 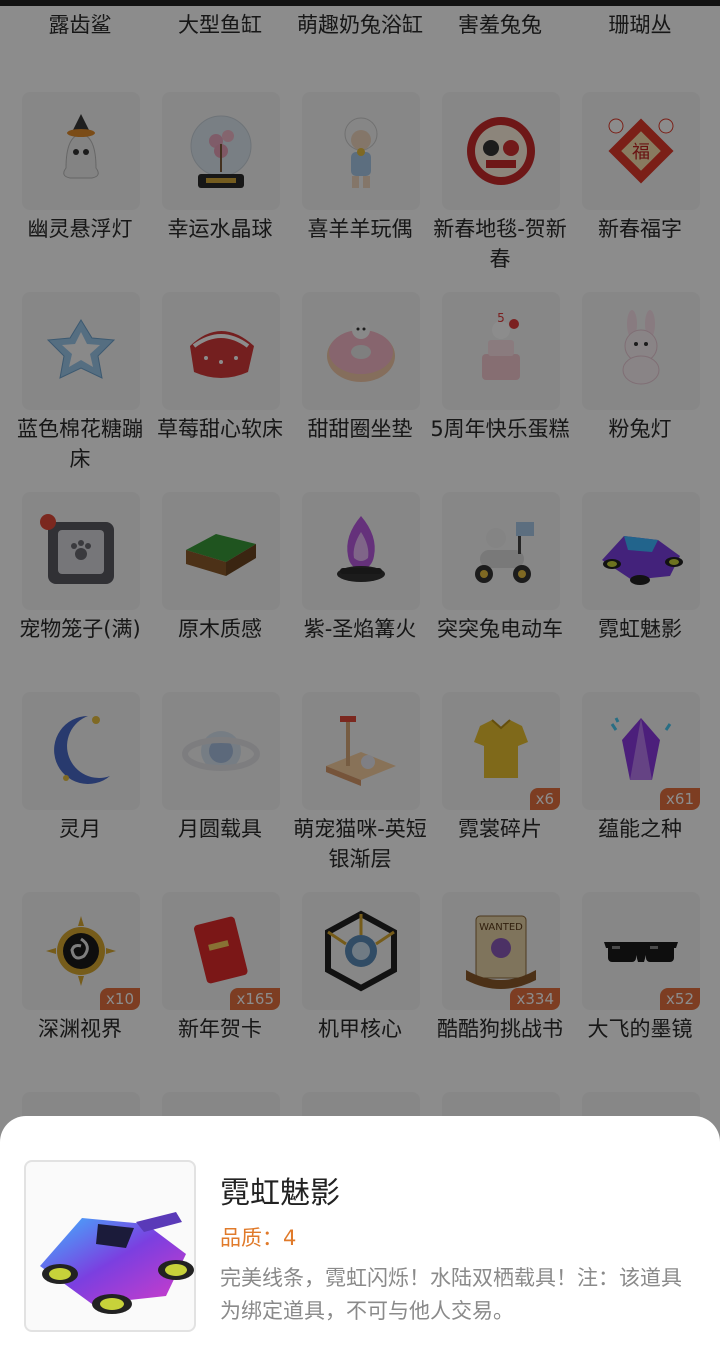 I want to click on detail-item-thumbnail, so click(x=110, y=1246).